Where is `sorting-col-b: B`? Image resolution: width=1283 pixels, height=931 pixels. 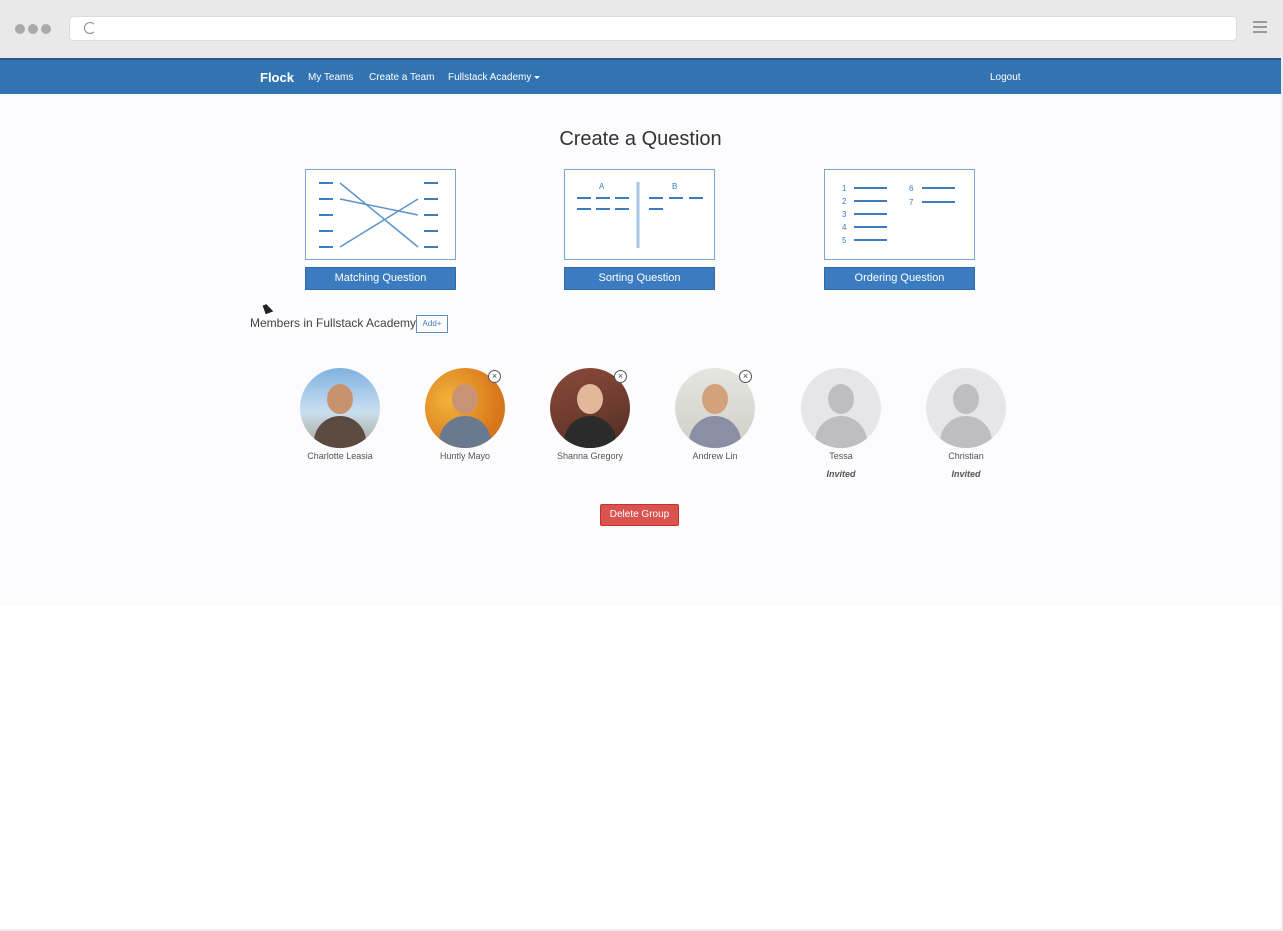
sorting-col-b: B is located at coordinates (674, 186).